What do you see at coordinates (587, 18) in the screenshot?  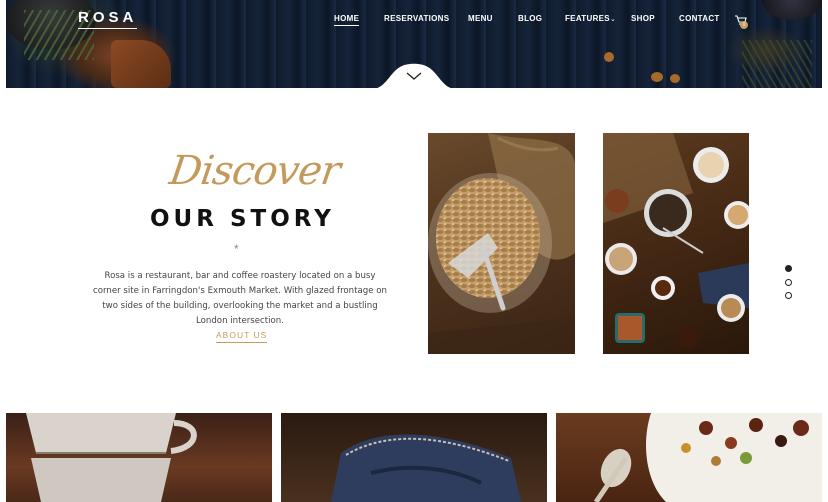 I see `nav-features: FEATURES` at bounding box center [587, 18].